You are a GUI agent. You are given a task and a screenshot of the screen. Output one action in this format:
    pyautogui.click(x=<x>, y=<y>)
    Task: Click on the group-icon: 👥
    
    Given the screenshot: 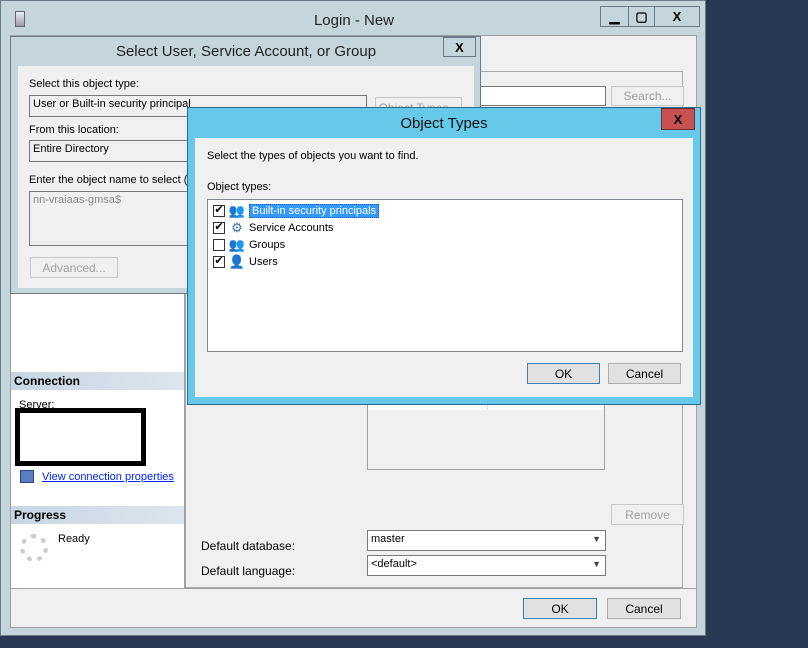 What is the action you would take?
    pyautogui.click(x=237, y=244)
    